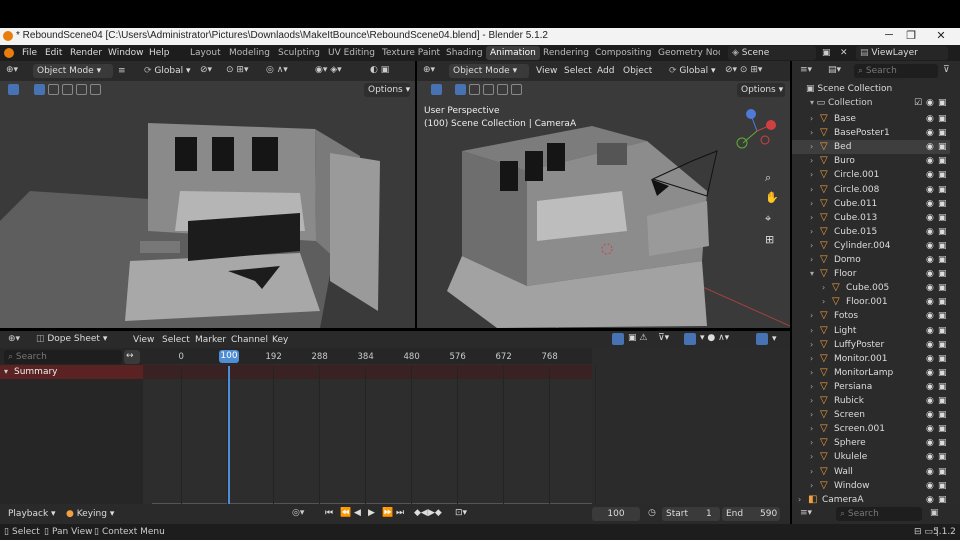 The width and height of the screenshot is (960, 540). Describe the element at coordinates (743, 70) in the screenshot. I see `right-pivot-icon: ⊘▾ ⊙ ⊞▾` at that location.